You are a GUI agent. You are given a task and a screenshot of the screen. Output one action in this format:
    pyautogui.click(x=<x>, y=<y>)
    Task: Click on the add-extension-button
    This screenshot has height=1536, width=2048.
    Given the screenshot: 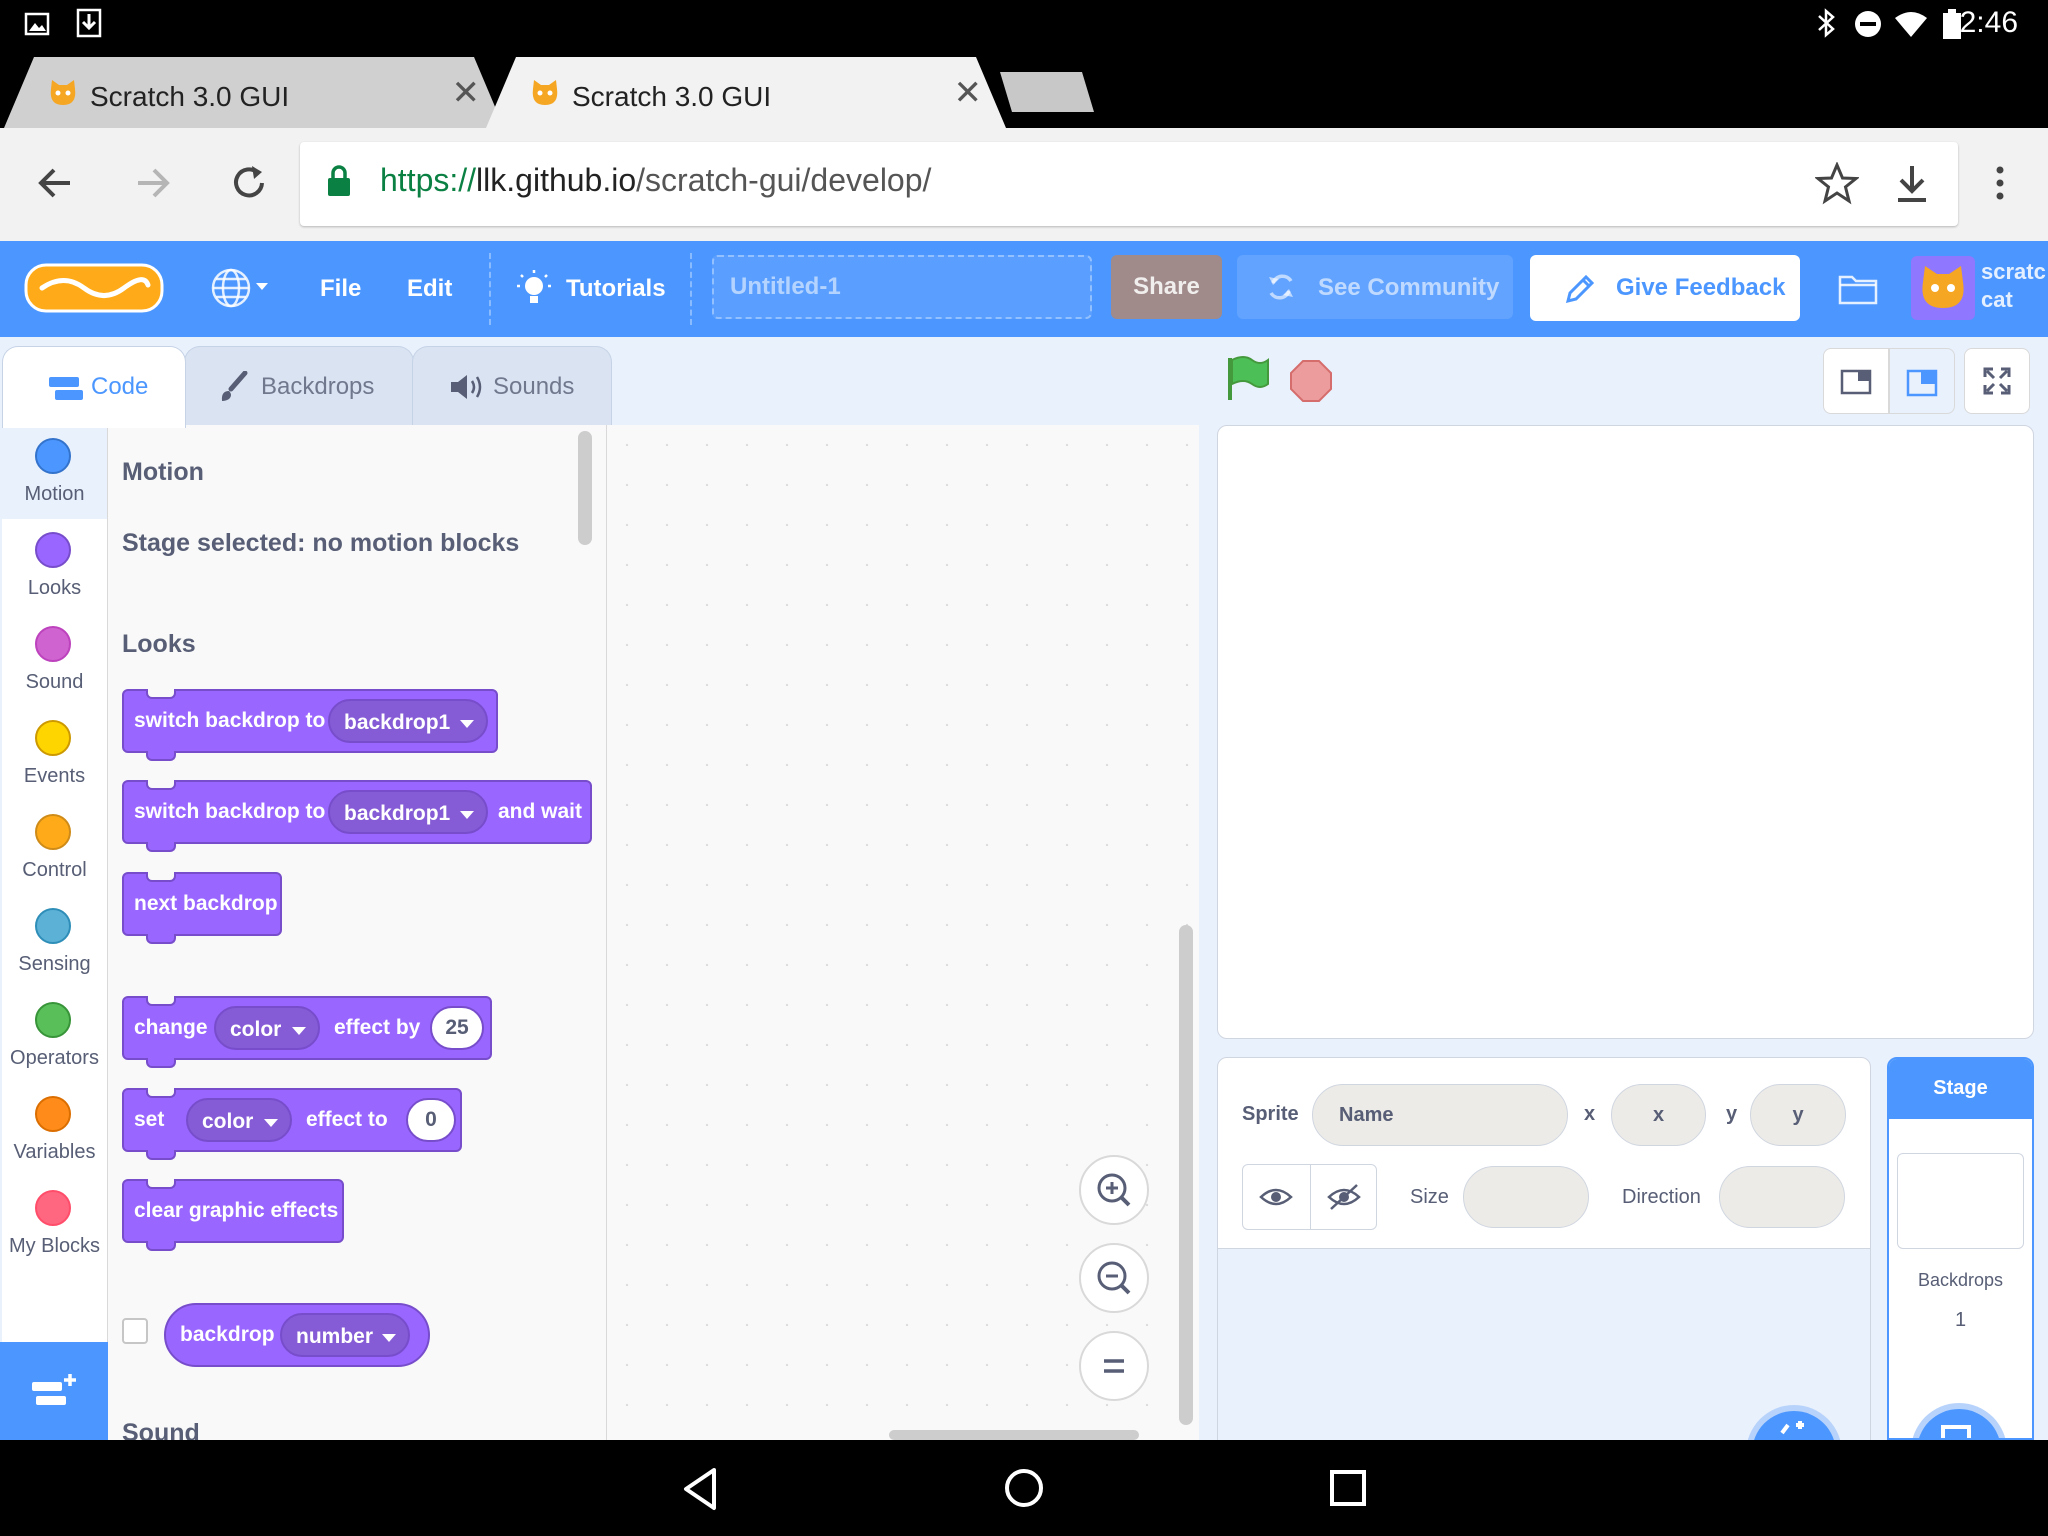 What is the action you would take?
    pyautogui.click(x=54, y=1391)
    